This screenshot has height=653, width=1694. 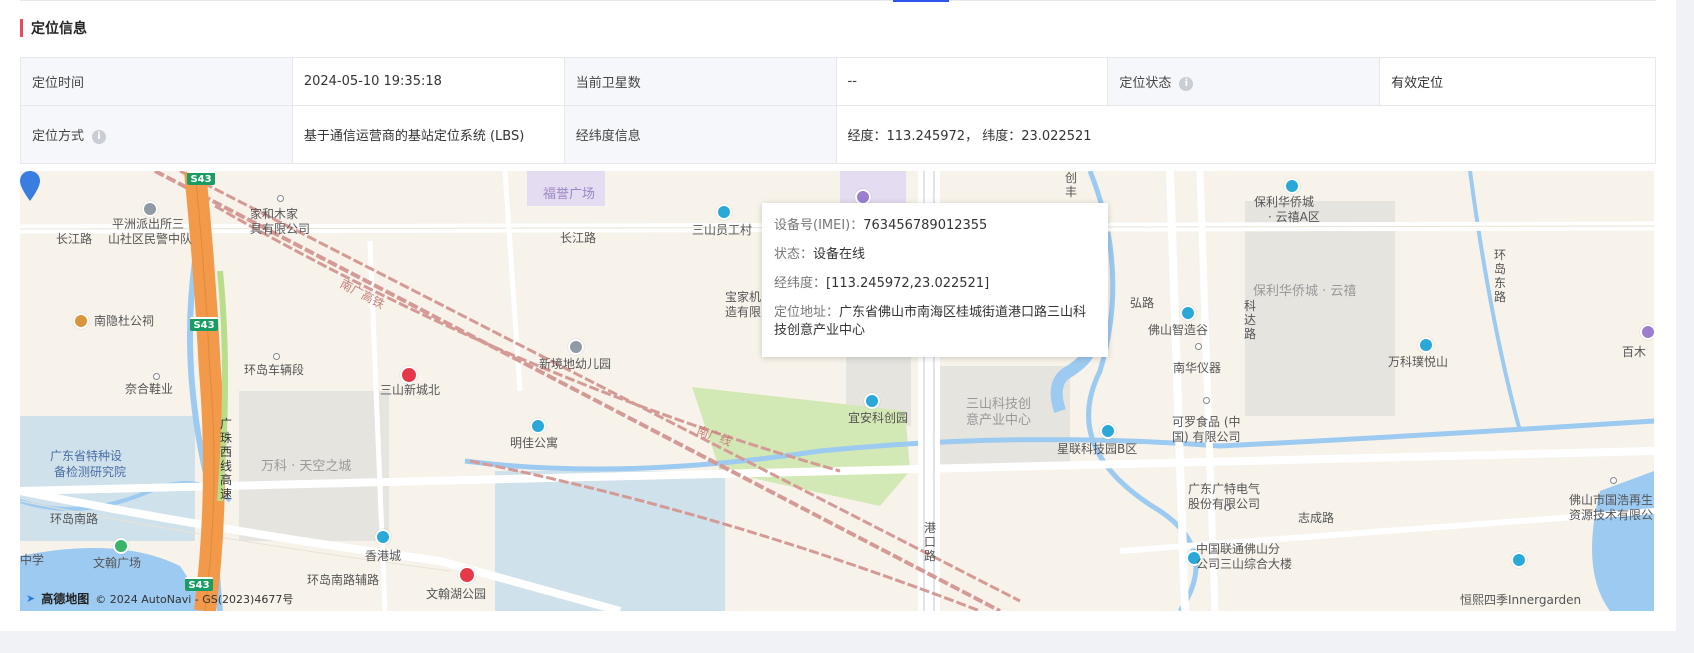 What do you see at coordinates (807, 312) in the screenshot?
I see `address-label: 定位地址：` at bounding box center [807, 312].